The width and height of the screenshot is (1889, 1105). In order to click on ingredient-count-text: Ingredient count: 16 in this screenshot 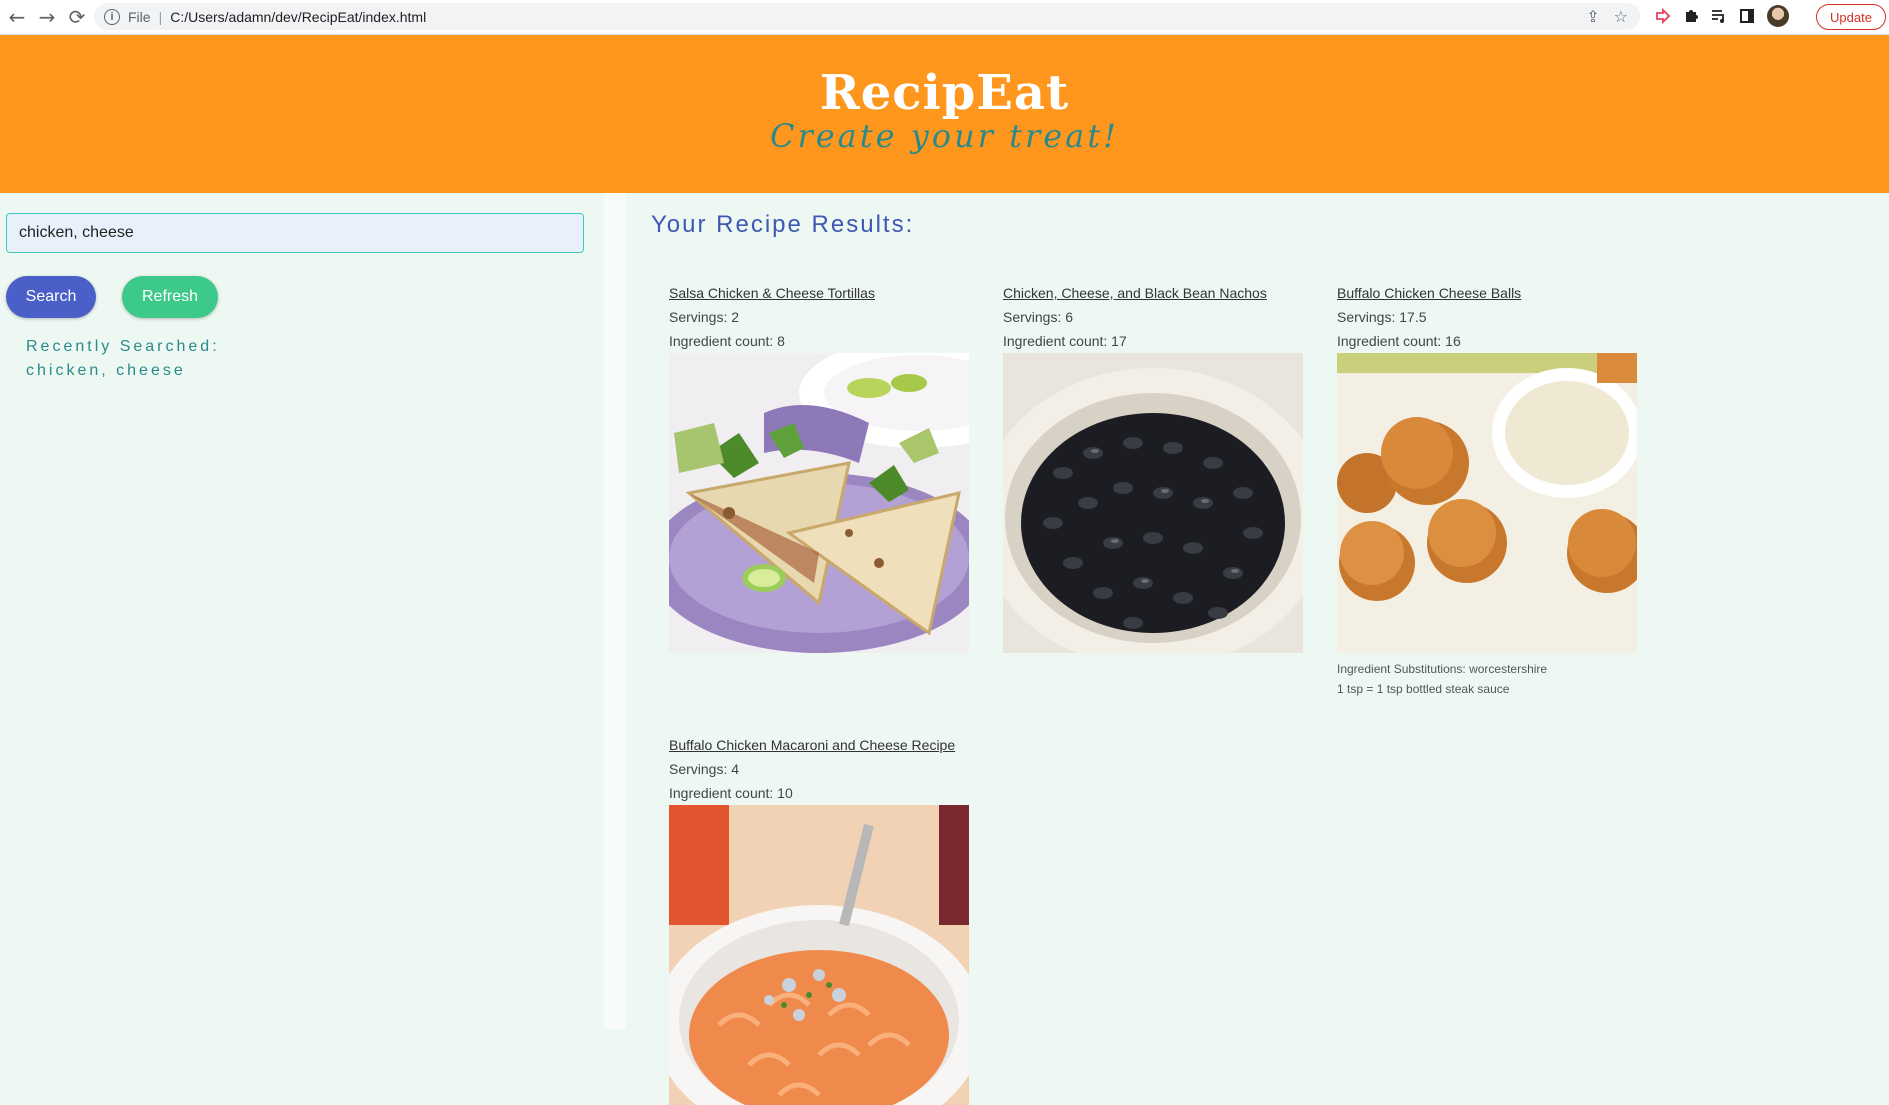, I will do `click(1399, 341)`.